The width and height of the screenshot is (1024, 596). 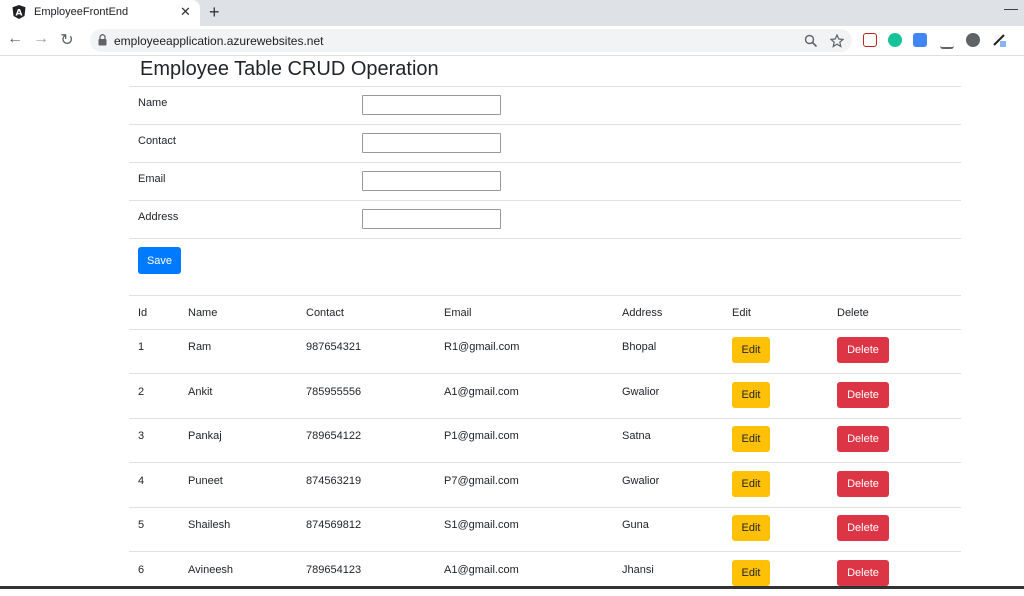 I want to click on cell-email: R1@gmail.com, so click(x=482, y=347).